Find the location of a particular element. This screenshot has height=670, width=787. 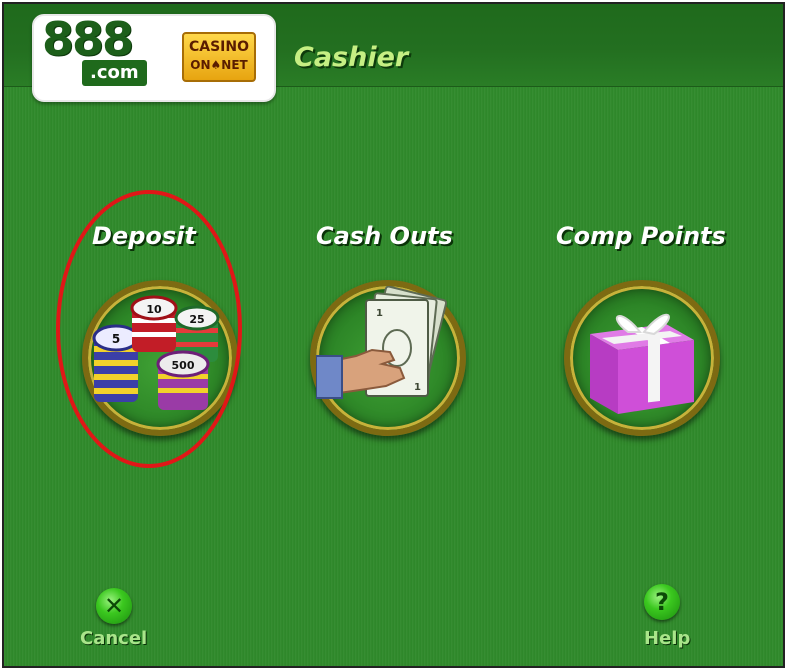

question-mark-icon: ? is located at coordinates (662, 602).